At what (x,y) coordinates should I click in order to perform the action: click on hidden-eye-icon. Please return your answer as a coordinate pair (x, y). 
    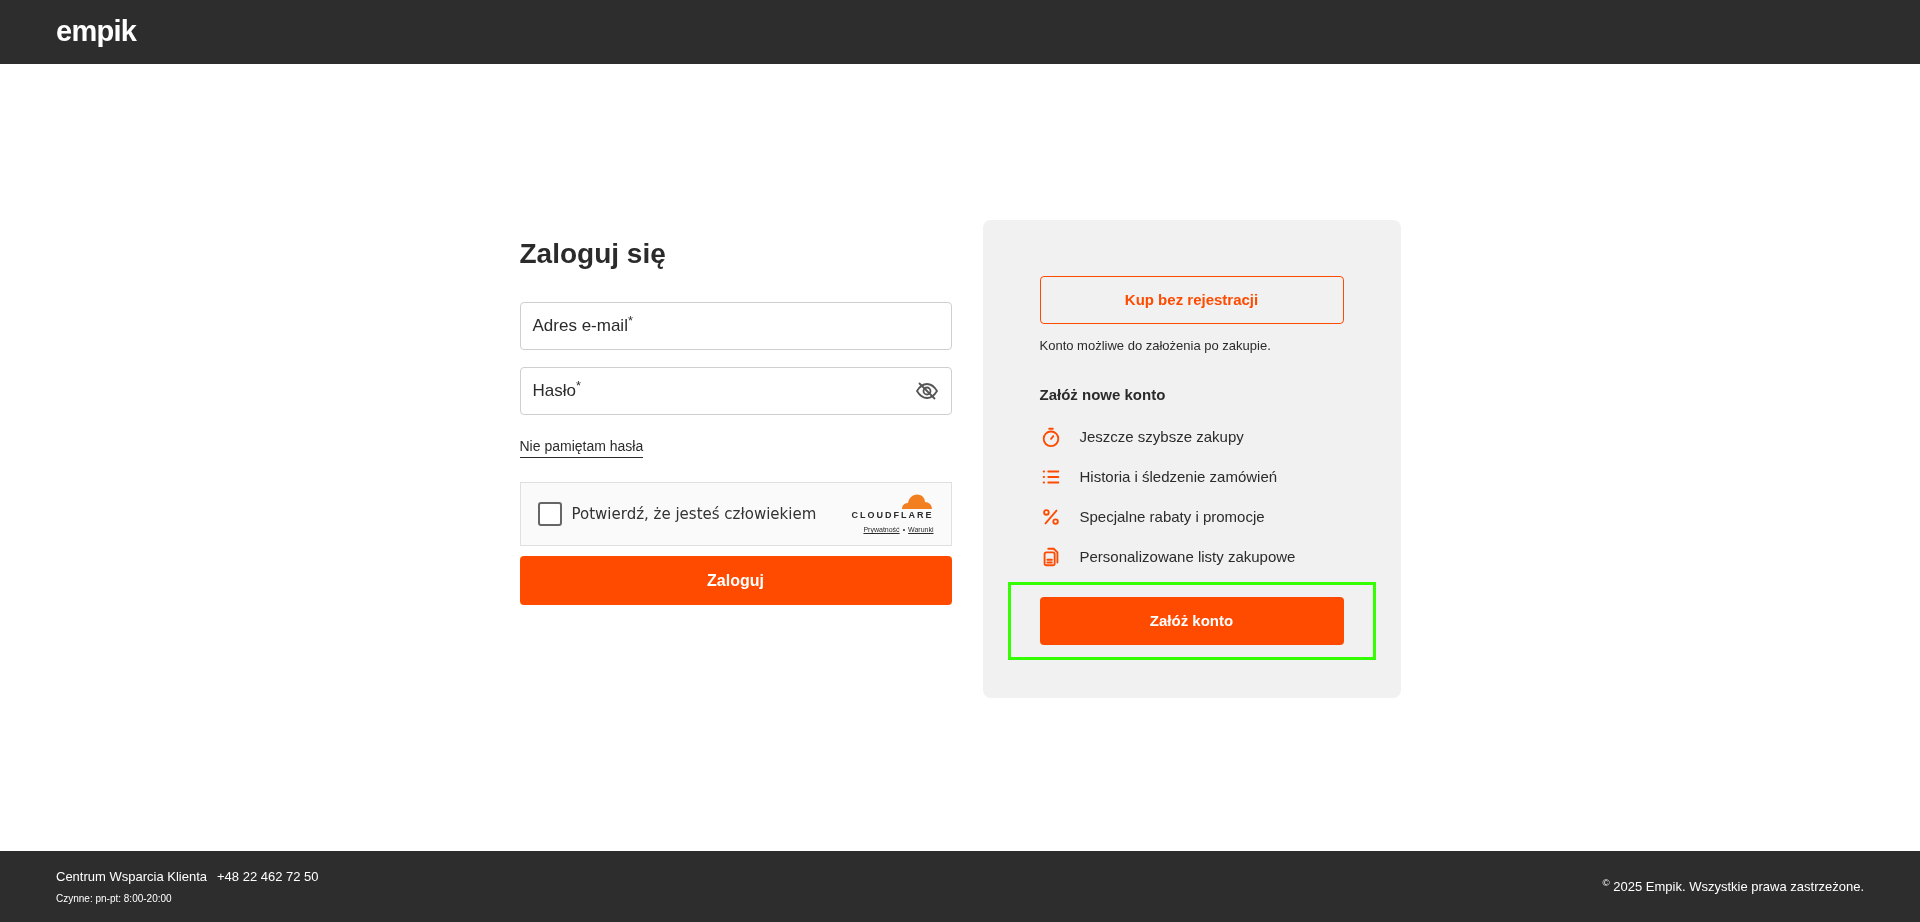
    Looking at the image, I should click on (926, 391).